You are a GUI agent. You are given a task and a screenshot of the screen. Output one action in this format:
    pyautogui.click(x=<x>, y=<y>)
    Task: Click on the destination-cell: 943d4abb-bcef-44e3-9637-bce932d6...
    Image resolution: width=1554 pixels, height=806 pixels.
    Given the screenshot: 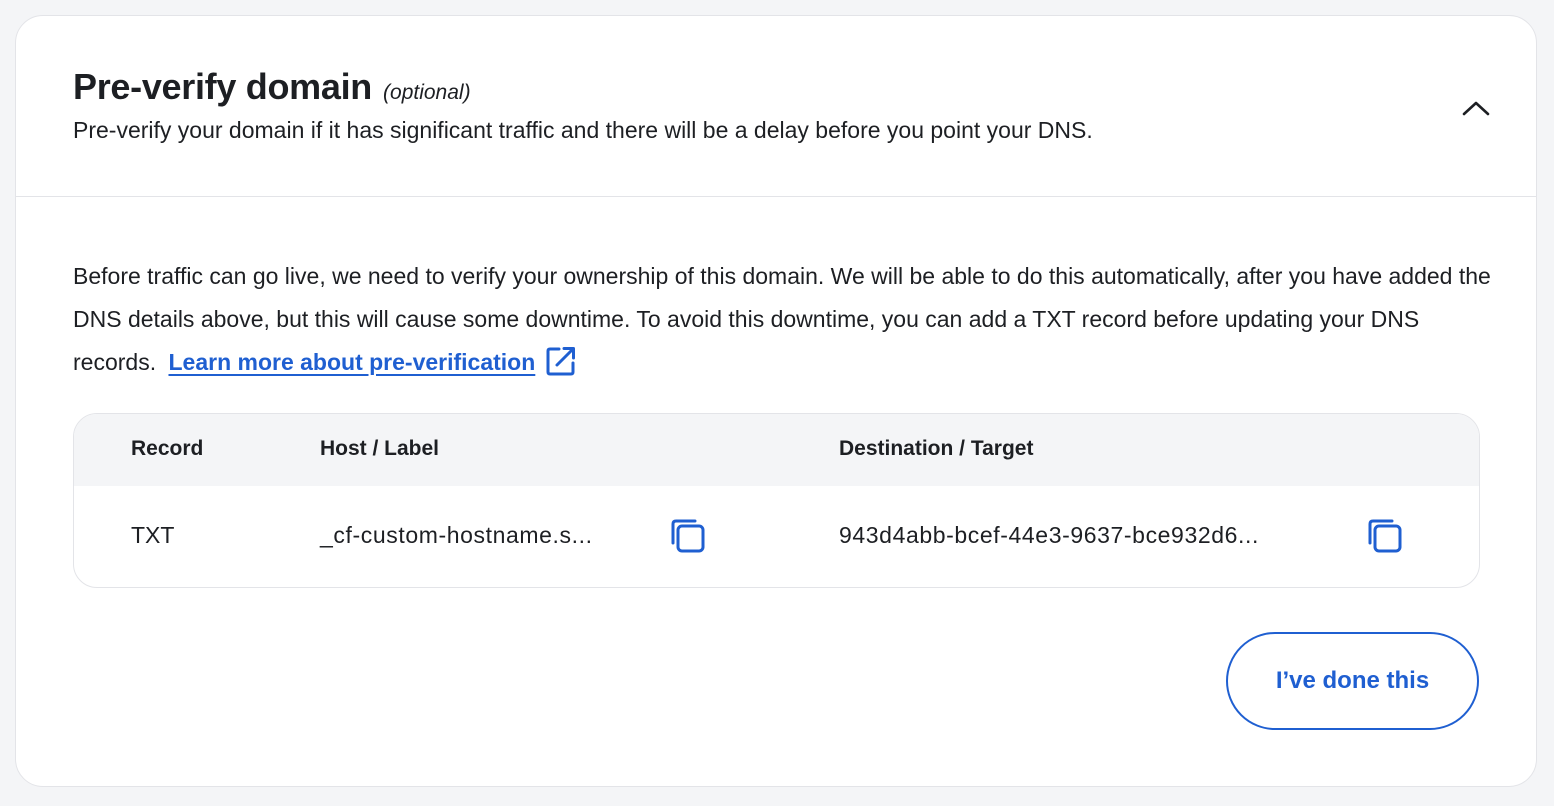 What is the action you would take?
    pyautogui.click(x=1049, y=535)
    